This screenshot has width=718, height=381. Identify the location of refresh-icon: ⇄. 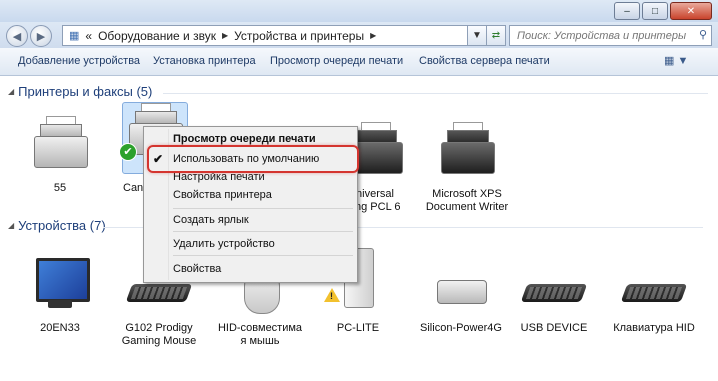
(496, 35).